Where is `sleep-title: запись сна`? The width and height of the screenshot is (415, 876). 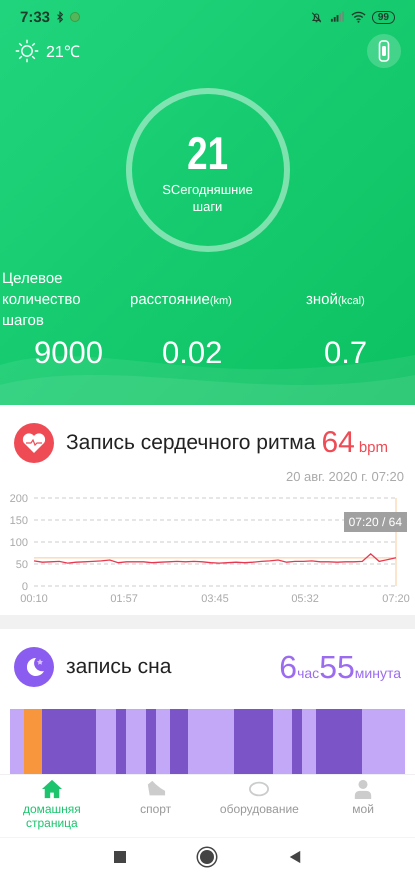 sleep-title: запись сна is located at coordinates (119, 667).